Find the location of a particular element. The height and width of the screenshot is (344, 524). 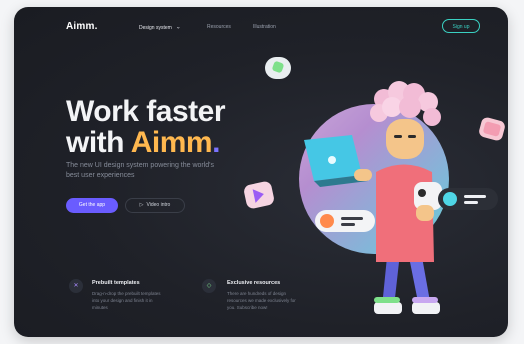

video-intro-button: ▷ Video intro is located at coordinates (155, 205).